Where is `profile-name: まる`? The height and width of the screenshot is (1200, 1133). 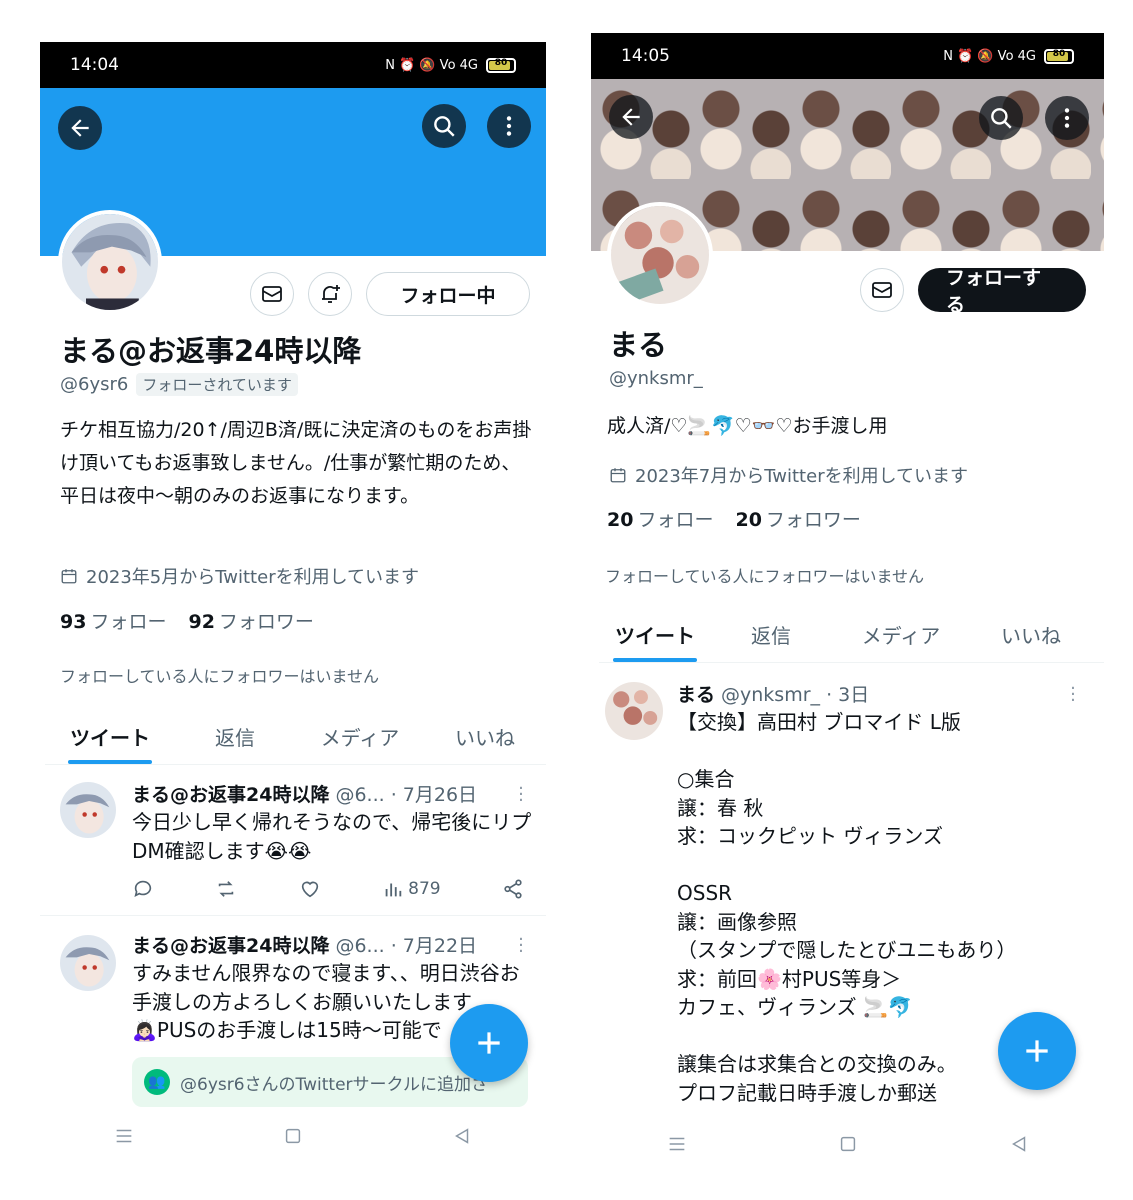
profile-name: まる is located at coordinates (638, 345).